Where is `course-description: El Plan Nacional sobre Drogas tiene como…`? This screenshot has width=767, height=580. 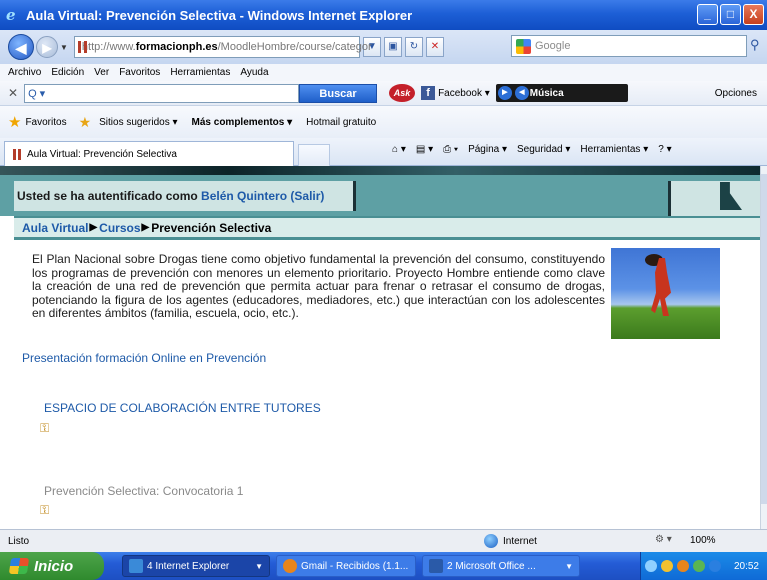 course-description: El Plan Nacional sobre Drogas tiene como… is located at coordinates (318, 286).